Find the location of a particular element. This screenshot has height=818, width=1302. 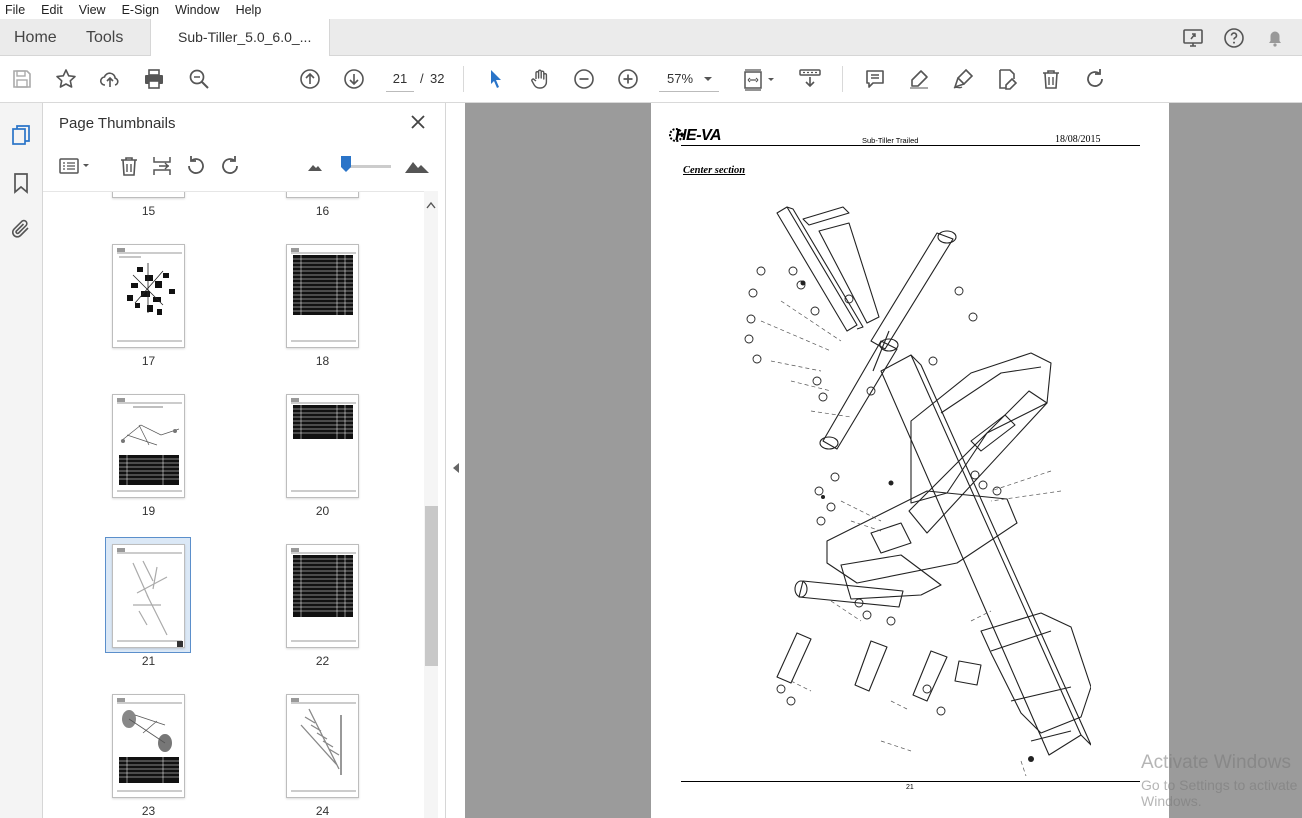

left-rail is located at coordinates (21, 460).